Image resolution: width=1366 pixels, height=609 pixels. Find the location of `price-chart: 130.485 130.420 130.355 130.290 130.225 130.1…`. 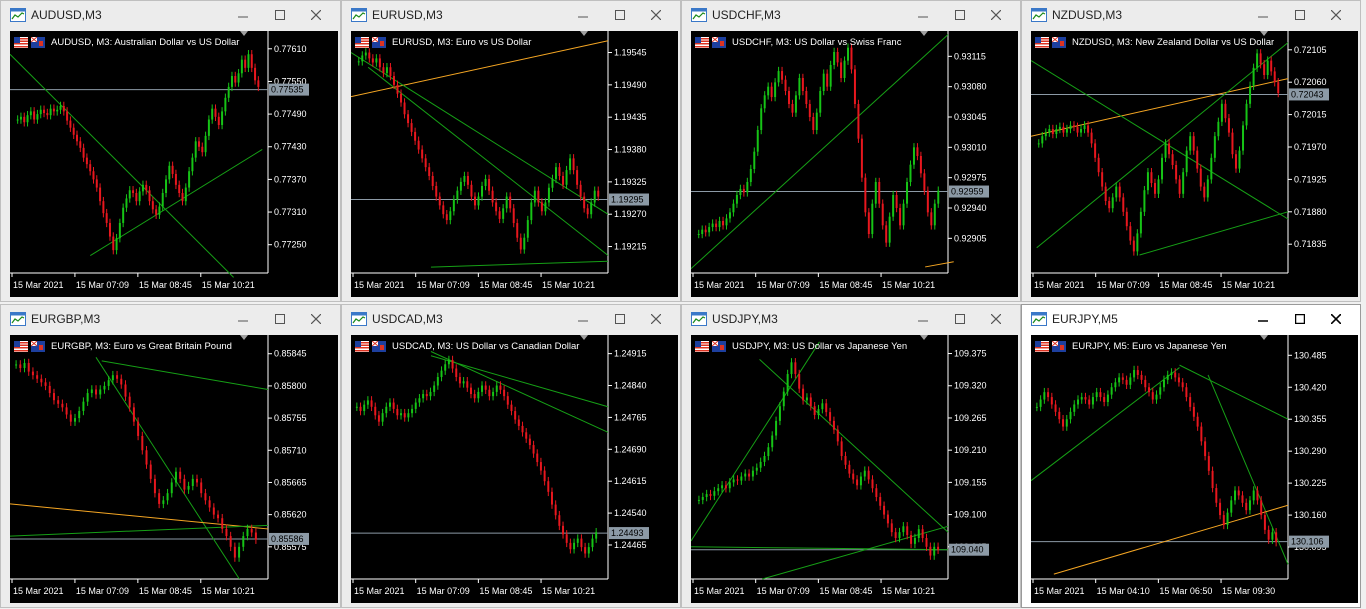

price-chart: 130.485 130.420 130.355 130.290 130.225 130.1… is located at coordinates (1194, 469).